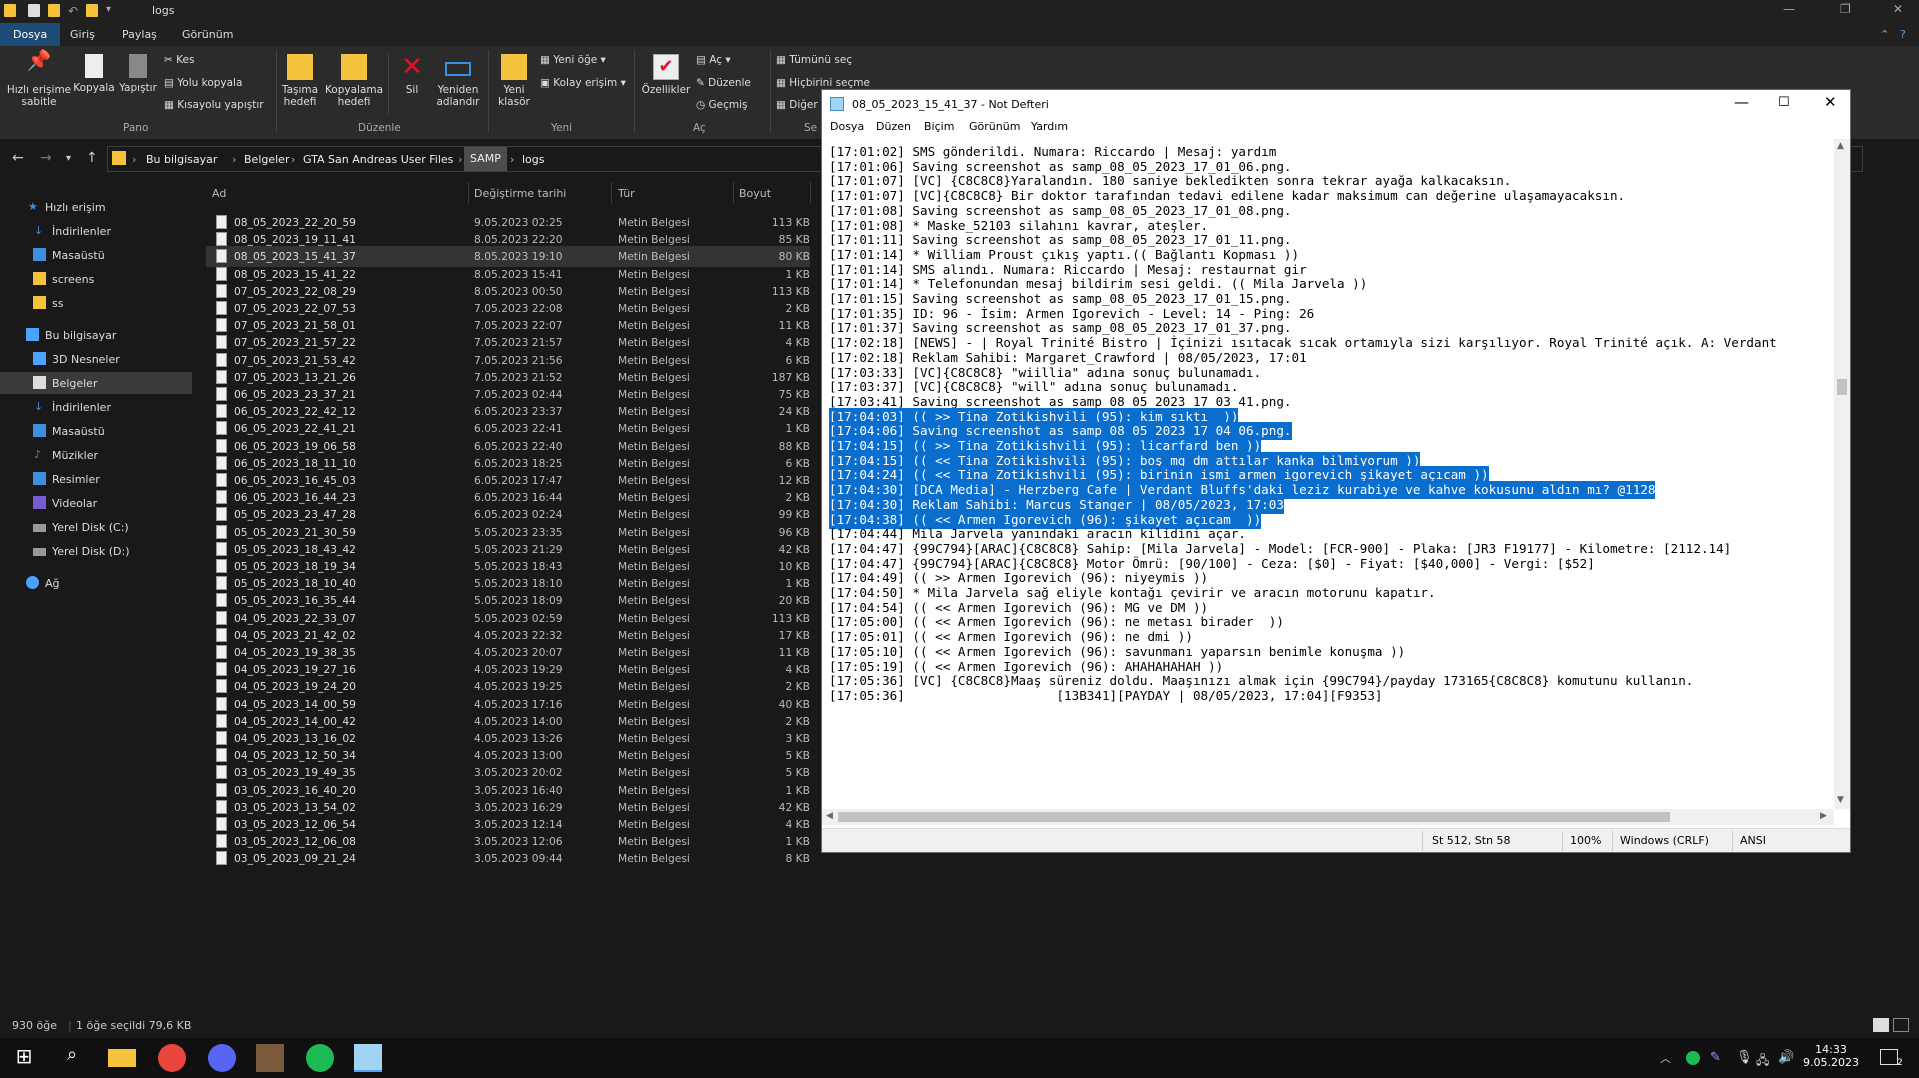 This screenshot has width=1919, height=1078. Describe the element at coordinates (1831, 1056) in the screenshot. I see `clock: 14:33 9.05.2023` at that location.